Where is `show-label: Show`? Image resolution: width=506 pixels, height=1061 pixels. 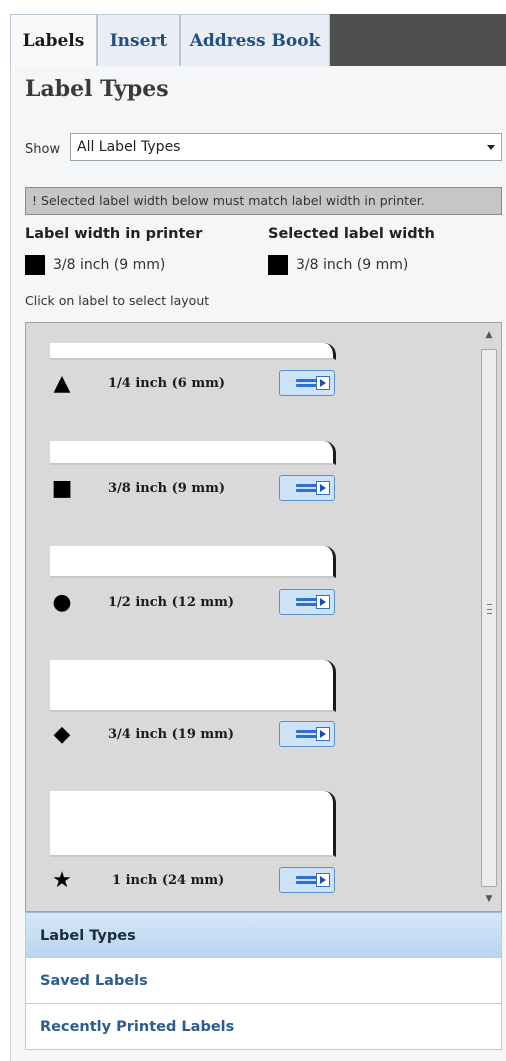
show-label: Show is located at coordinates (43, 149).